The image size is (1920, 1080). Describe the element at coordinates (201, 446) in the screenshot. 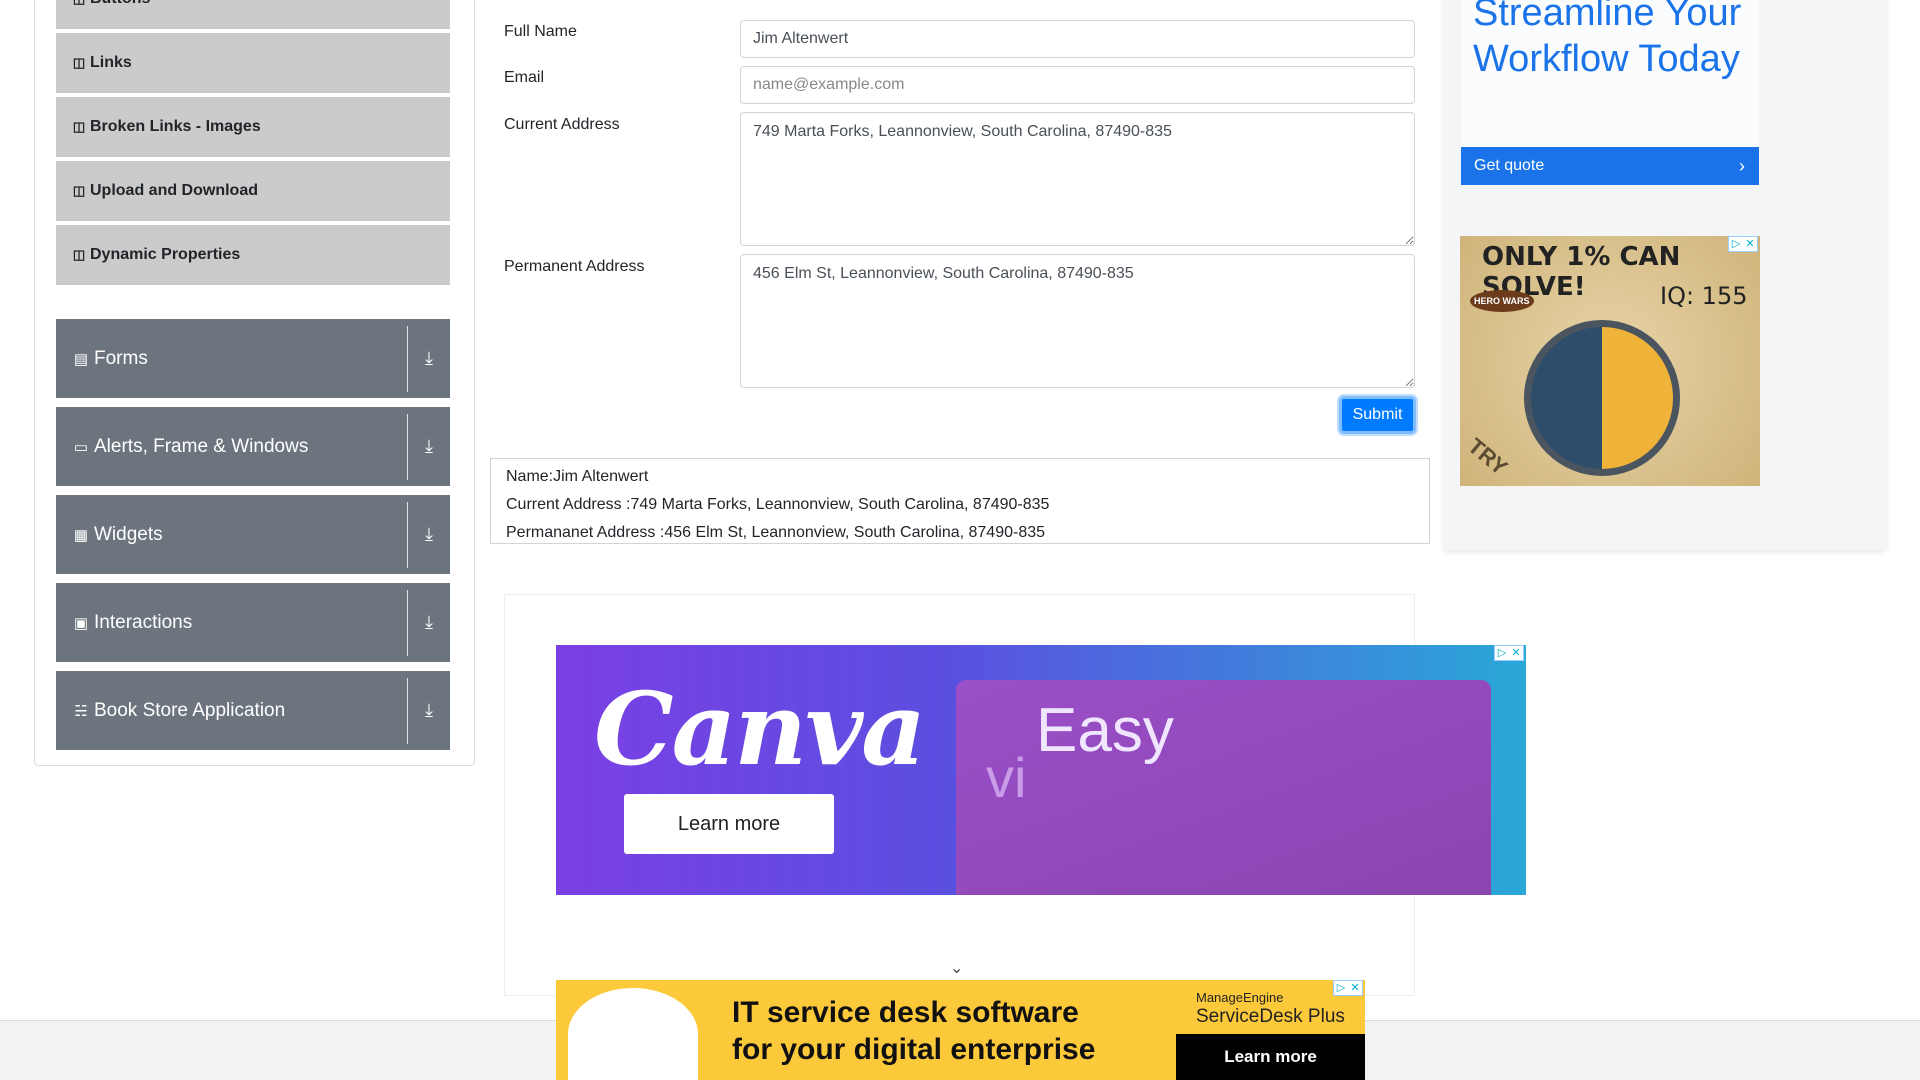

I see `sidebar-group-label: Alerts, Frame & Windows` at that location.